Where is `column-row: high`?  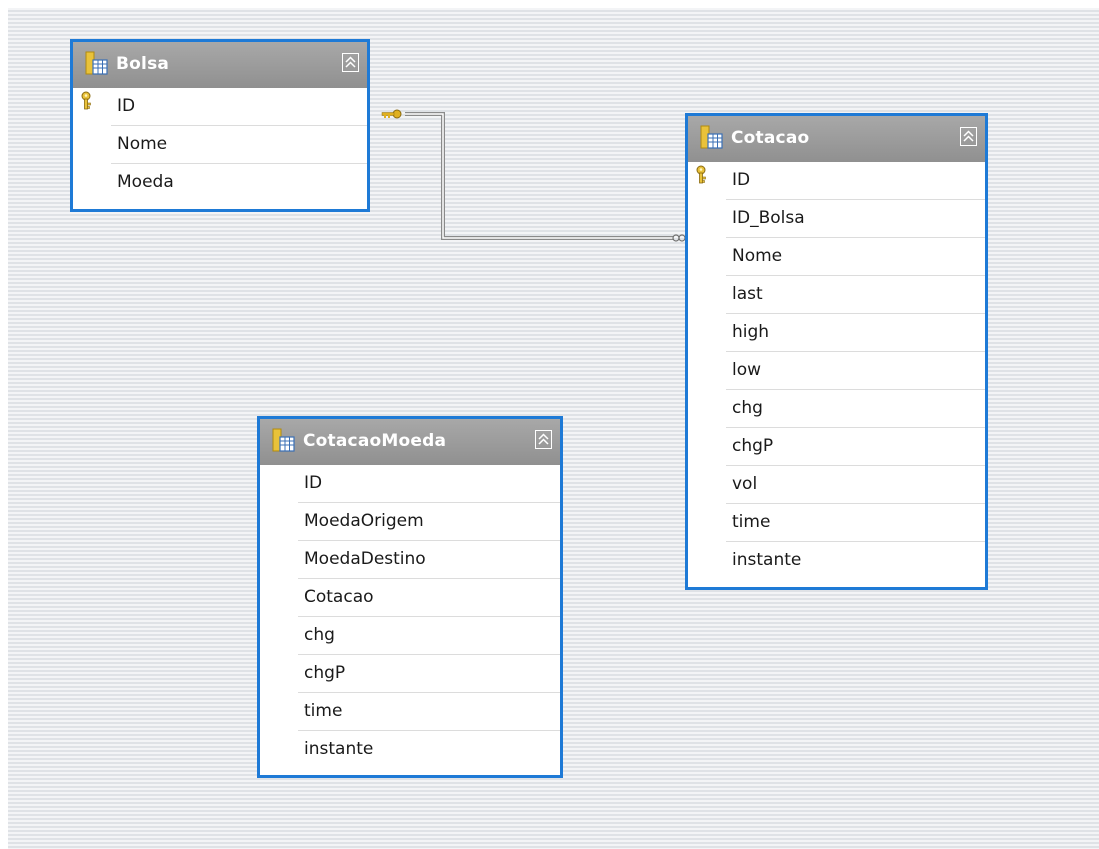 column-row: high is located at coordinates (855, 333).